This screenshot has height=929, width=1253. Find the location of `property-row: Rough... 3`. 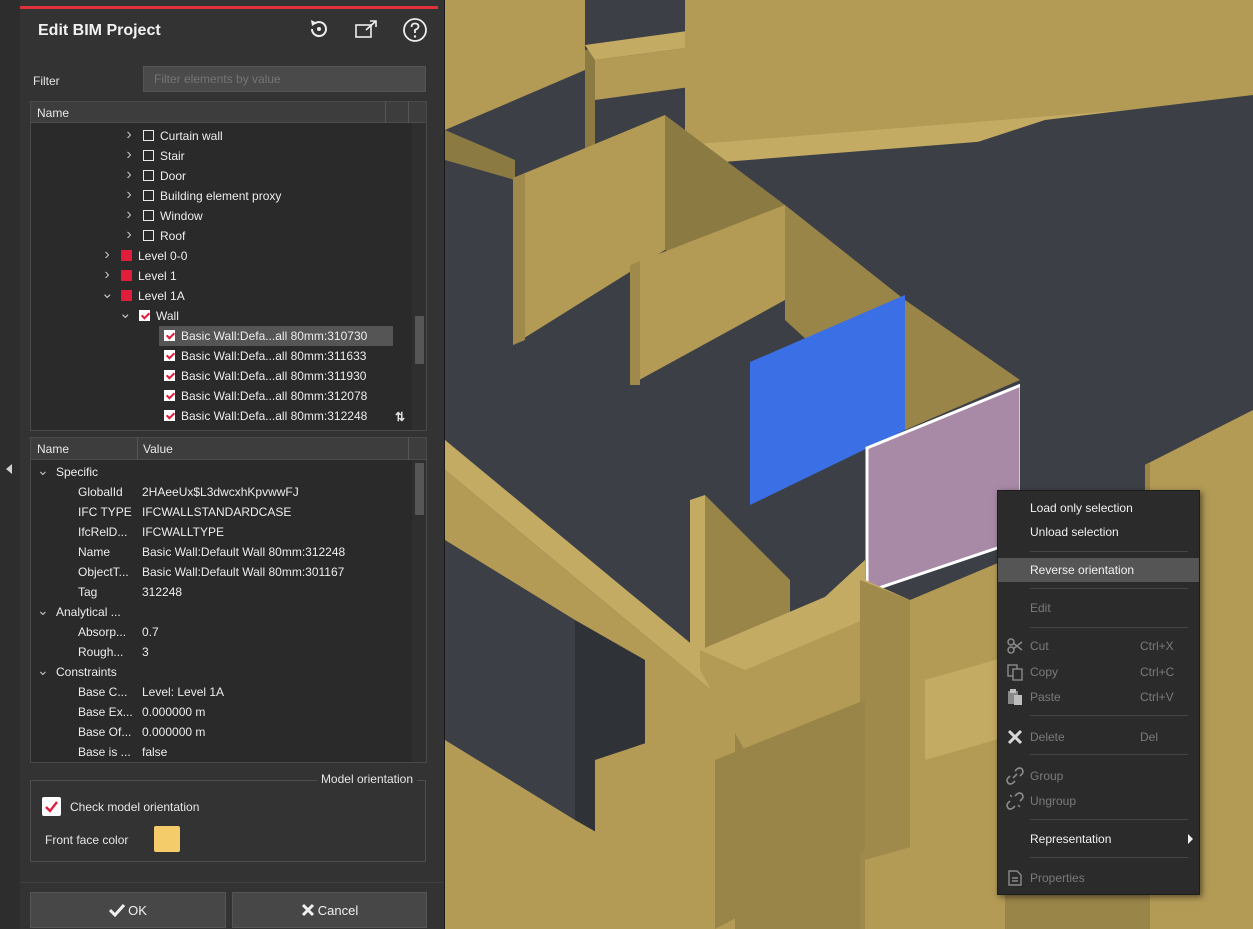

property-row: Rough... 3 is located at coordinates (220, 652).